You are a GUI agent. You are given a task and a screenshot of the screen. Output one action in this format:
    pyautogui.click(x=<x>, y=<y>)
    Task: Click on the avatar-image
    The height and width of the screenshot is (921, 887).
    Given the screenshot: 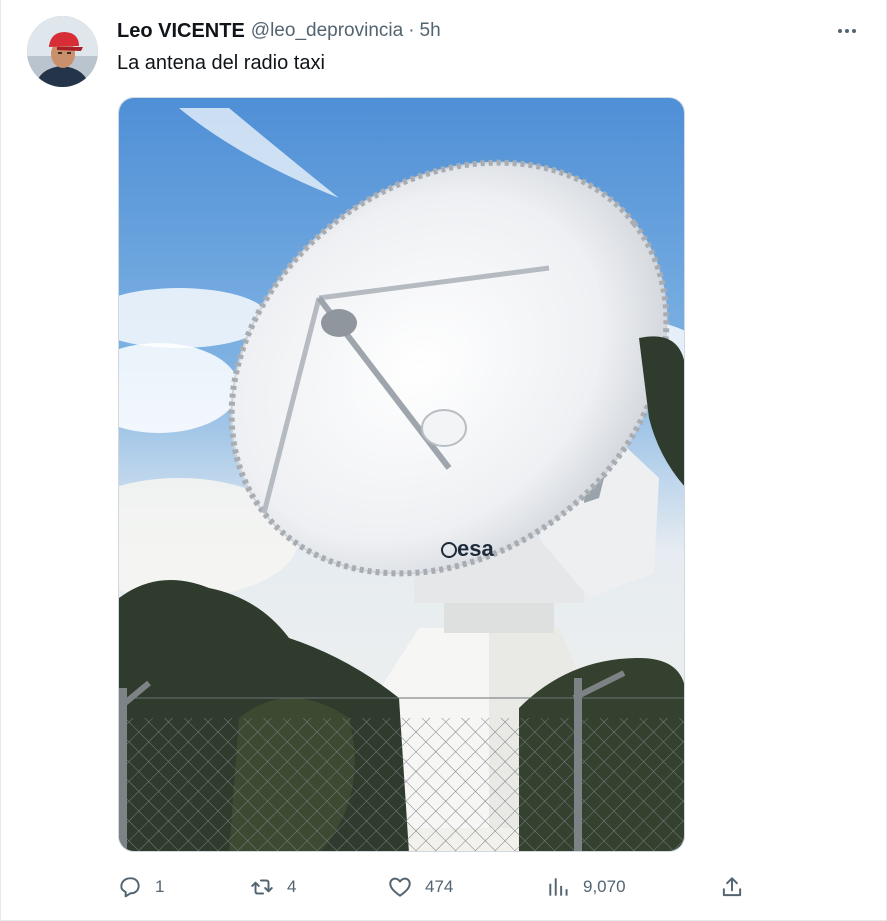 What is the action you would take?
    pyautogui.click(x=62, y=51)
    